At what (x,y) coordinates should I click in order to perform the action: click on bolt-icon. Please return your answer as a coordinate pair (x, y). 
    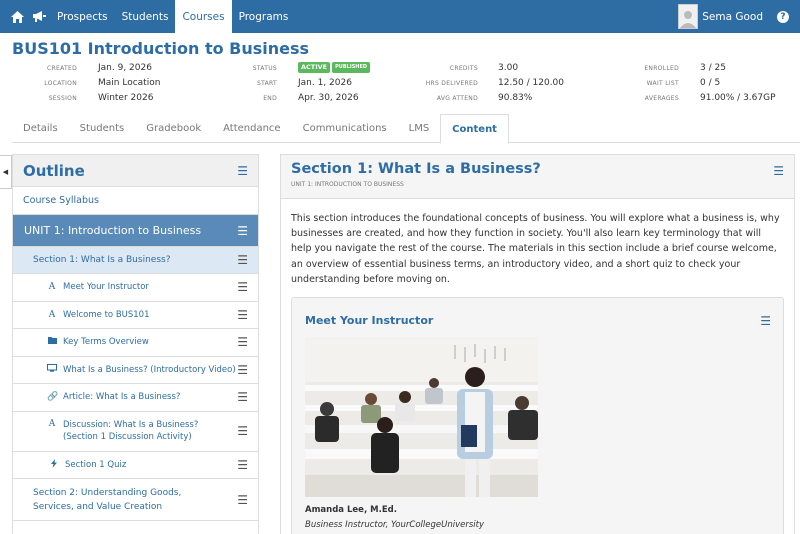
    Looking at the image, I should click on (54, 464).